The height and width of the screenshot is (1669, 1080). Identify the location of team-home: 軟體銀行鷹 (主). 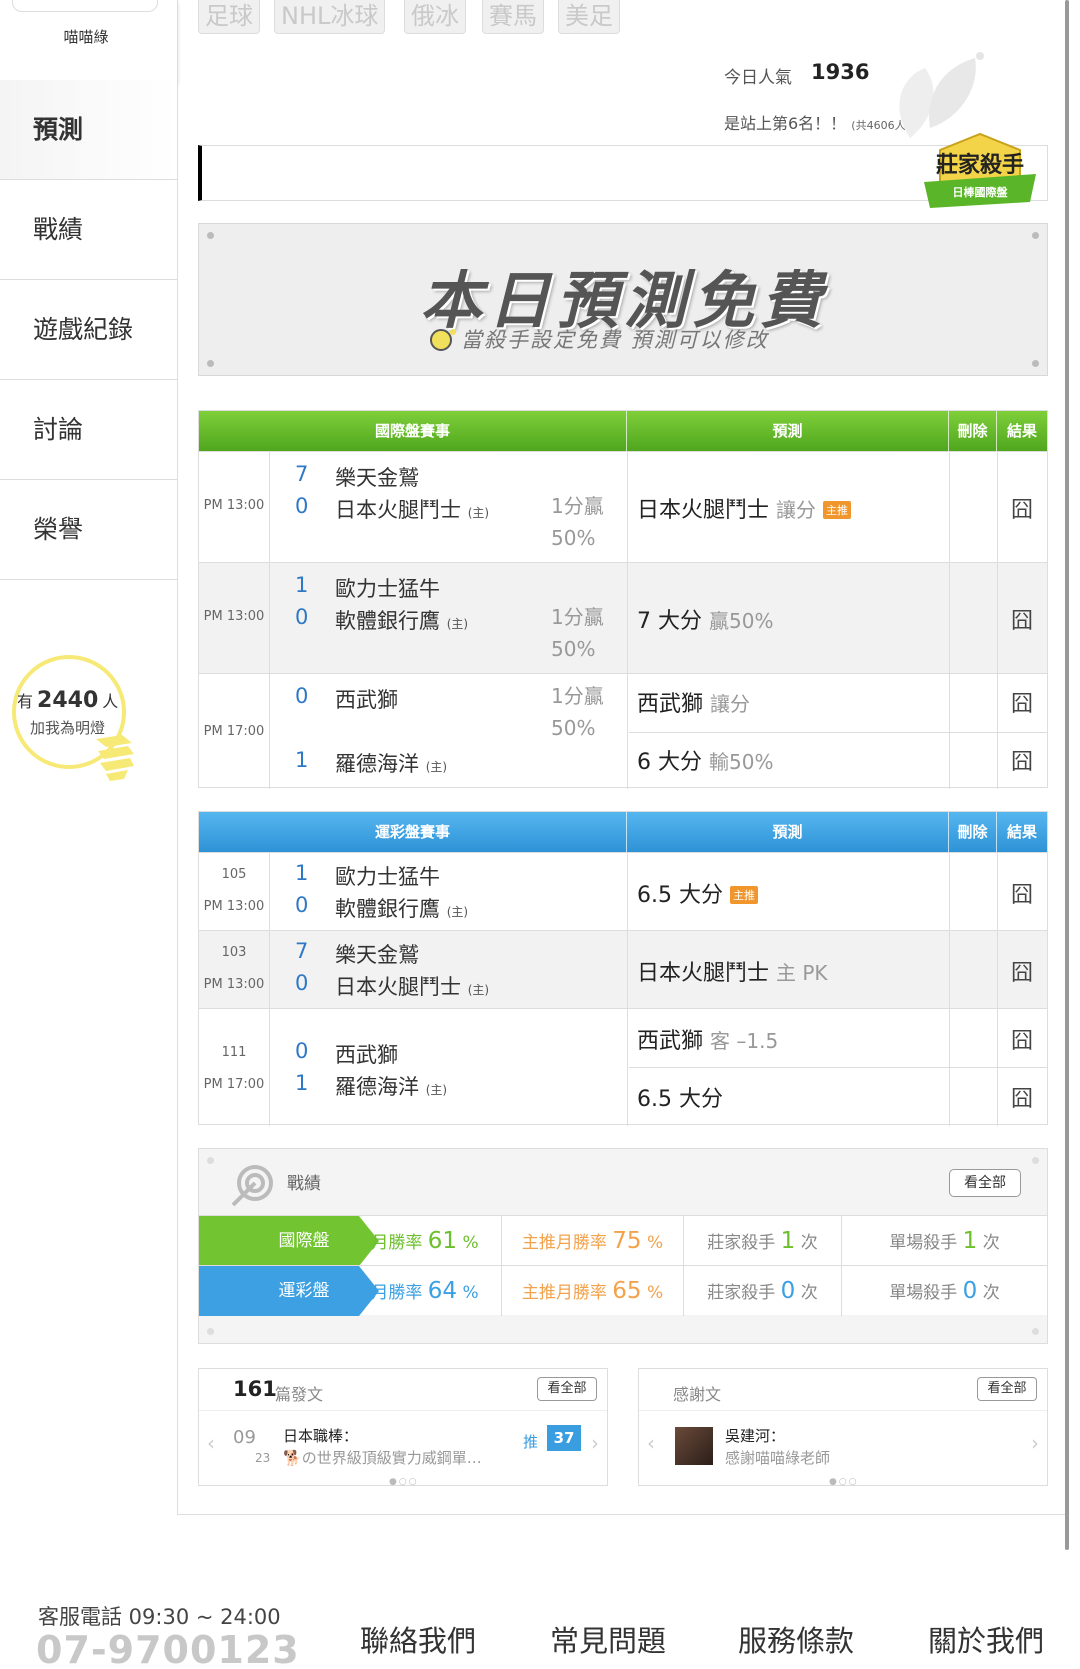
(401, 908).